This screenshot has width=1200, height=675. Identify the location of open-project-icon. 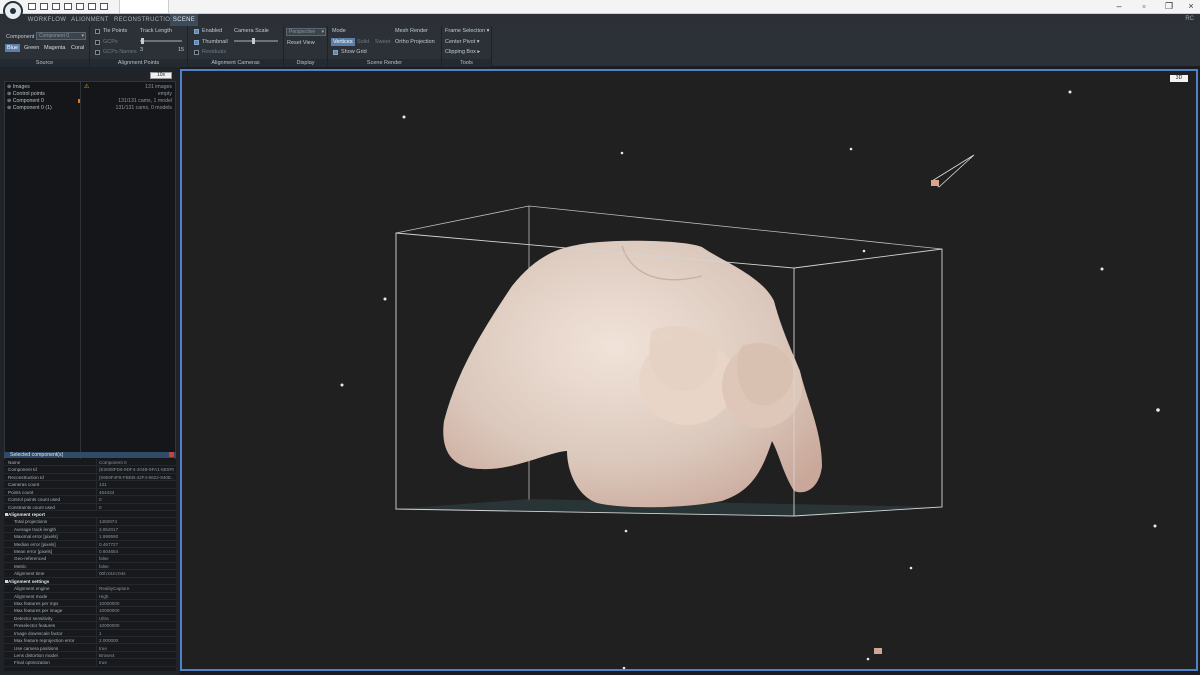
(44, 6).